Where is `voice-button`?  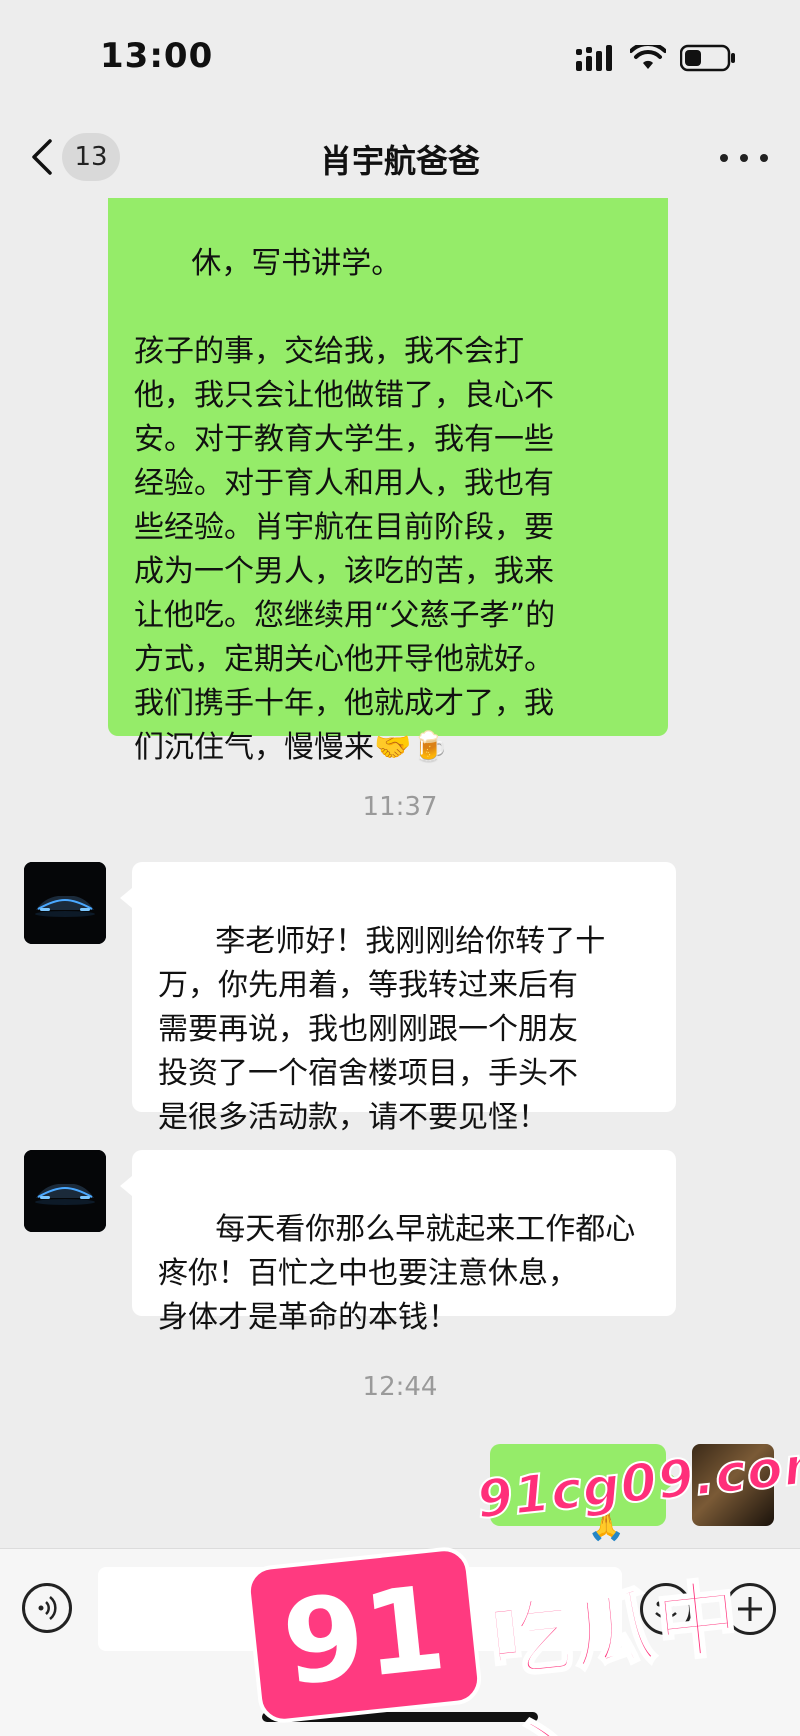 voice-button is located at coordinates (47, 1608).